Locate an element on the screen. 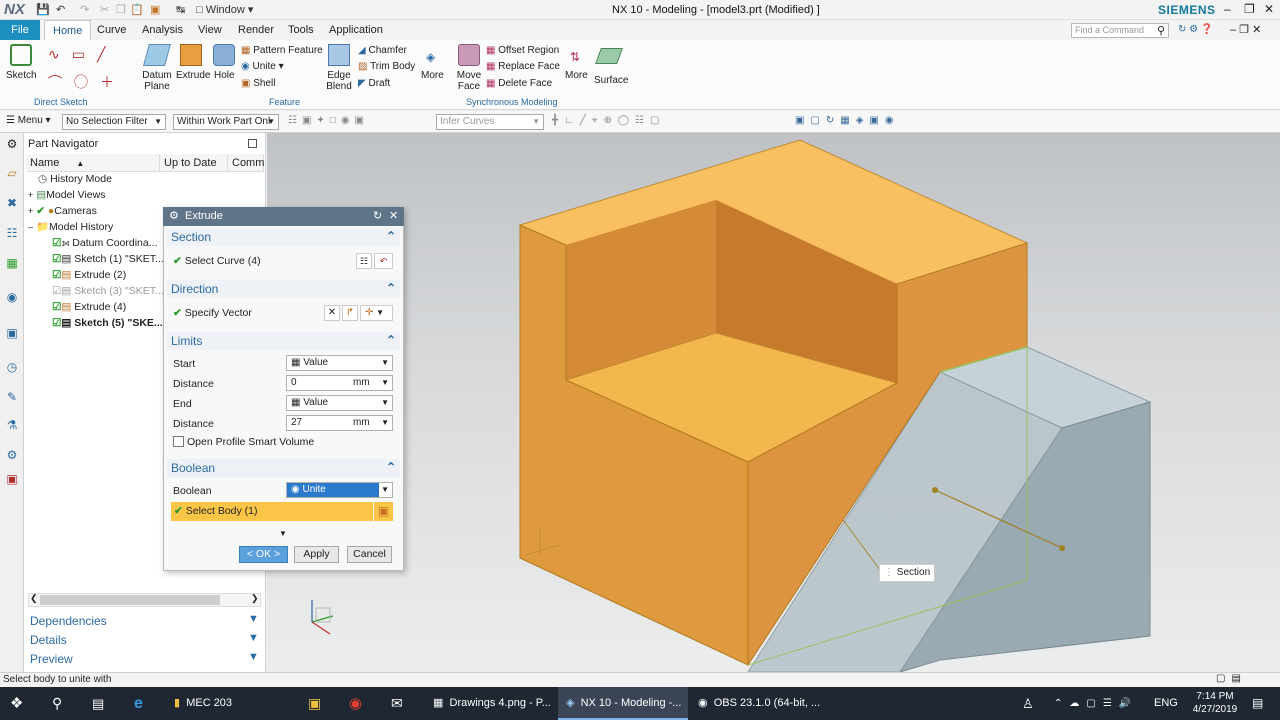  column-comment: Comm is located at coordinates (246, 163).